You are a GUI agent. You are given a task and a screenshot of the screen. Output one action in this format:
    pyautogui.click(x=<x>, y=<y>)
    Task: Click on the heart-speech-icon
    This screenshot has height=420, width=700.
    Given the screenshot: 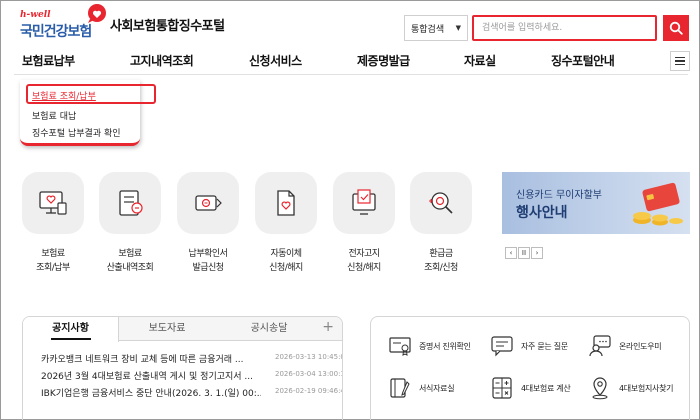 What is the action you would take?
    pyautogui.click(x=97, y=13)
    